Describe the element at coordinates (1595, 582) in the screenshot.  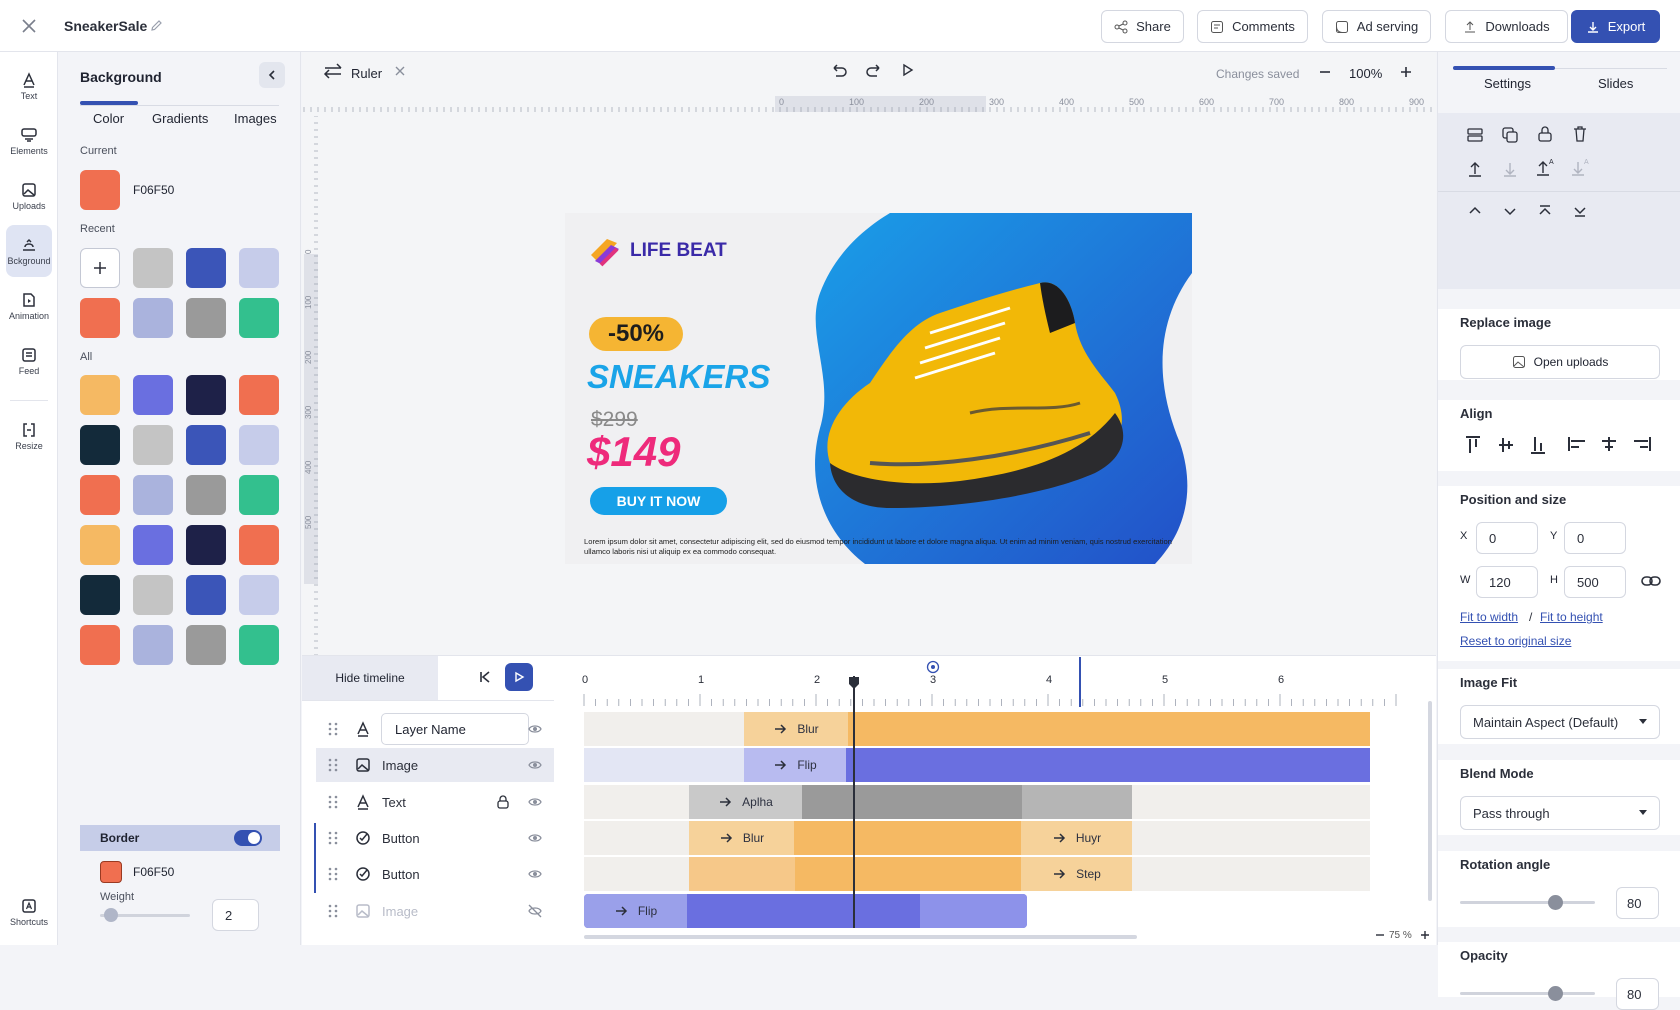
I see `height-input: 500` at that location.